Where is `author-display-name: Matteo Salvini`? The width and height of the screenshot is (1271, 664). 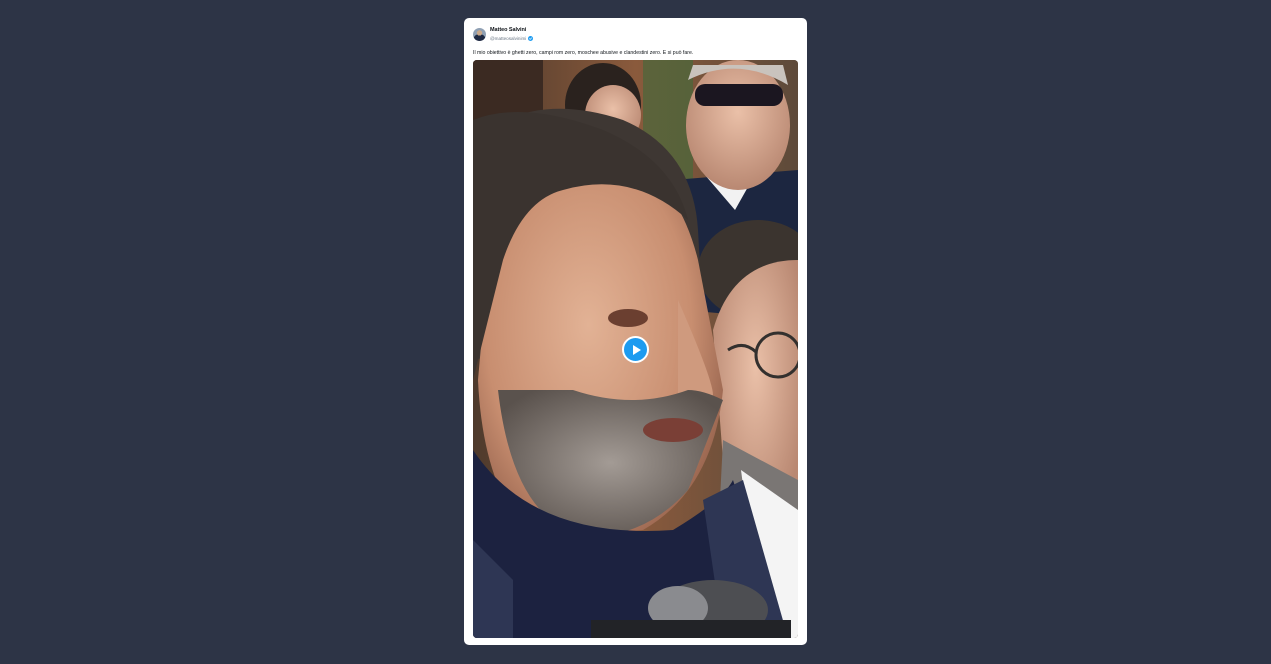 author-display-name: Matteo Salvini is located at coordinates (508, 31).